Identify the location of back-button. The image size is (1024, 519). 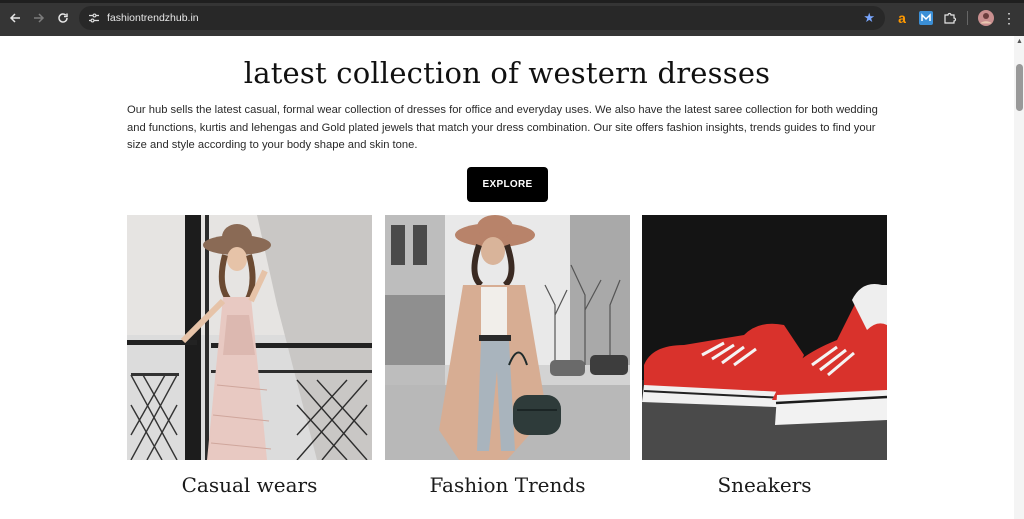
(15, 18).